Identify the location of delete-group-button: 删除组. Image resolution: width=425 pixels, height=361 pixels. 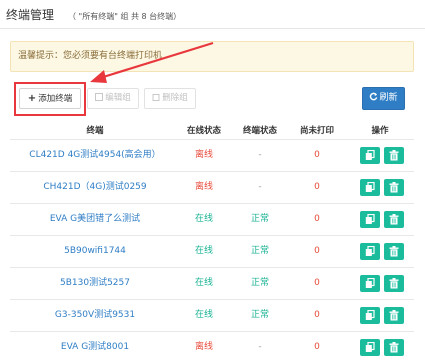
(170, 98).